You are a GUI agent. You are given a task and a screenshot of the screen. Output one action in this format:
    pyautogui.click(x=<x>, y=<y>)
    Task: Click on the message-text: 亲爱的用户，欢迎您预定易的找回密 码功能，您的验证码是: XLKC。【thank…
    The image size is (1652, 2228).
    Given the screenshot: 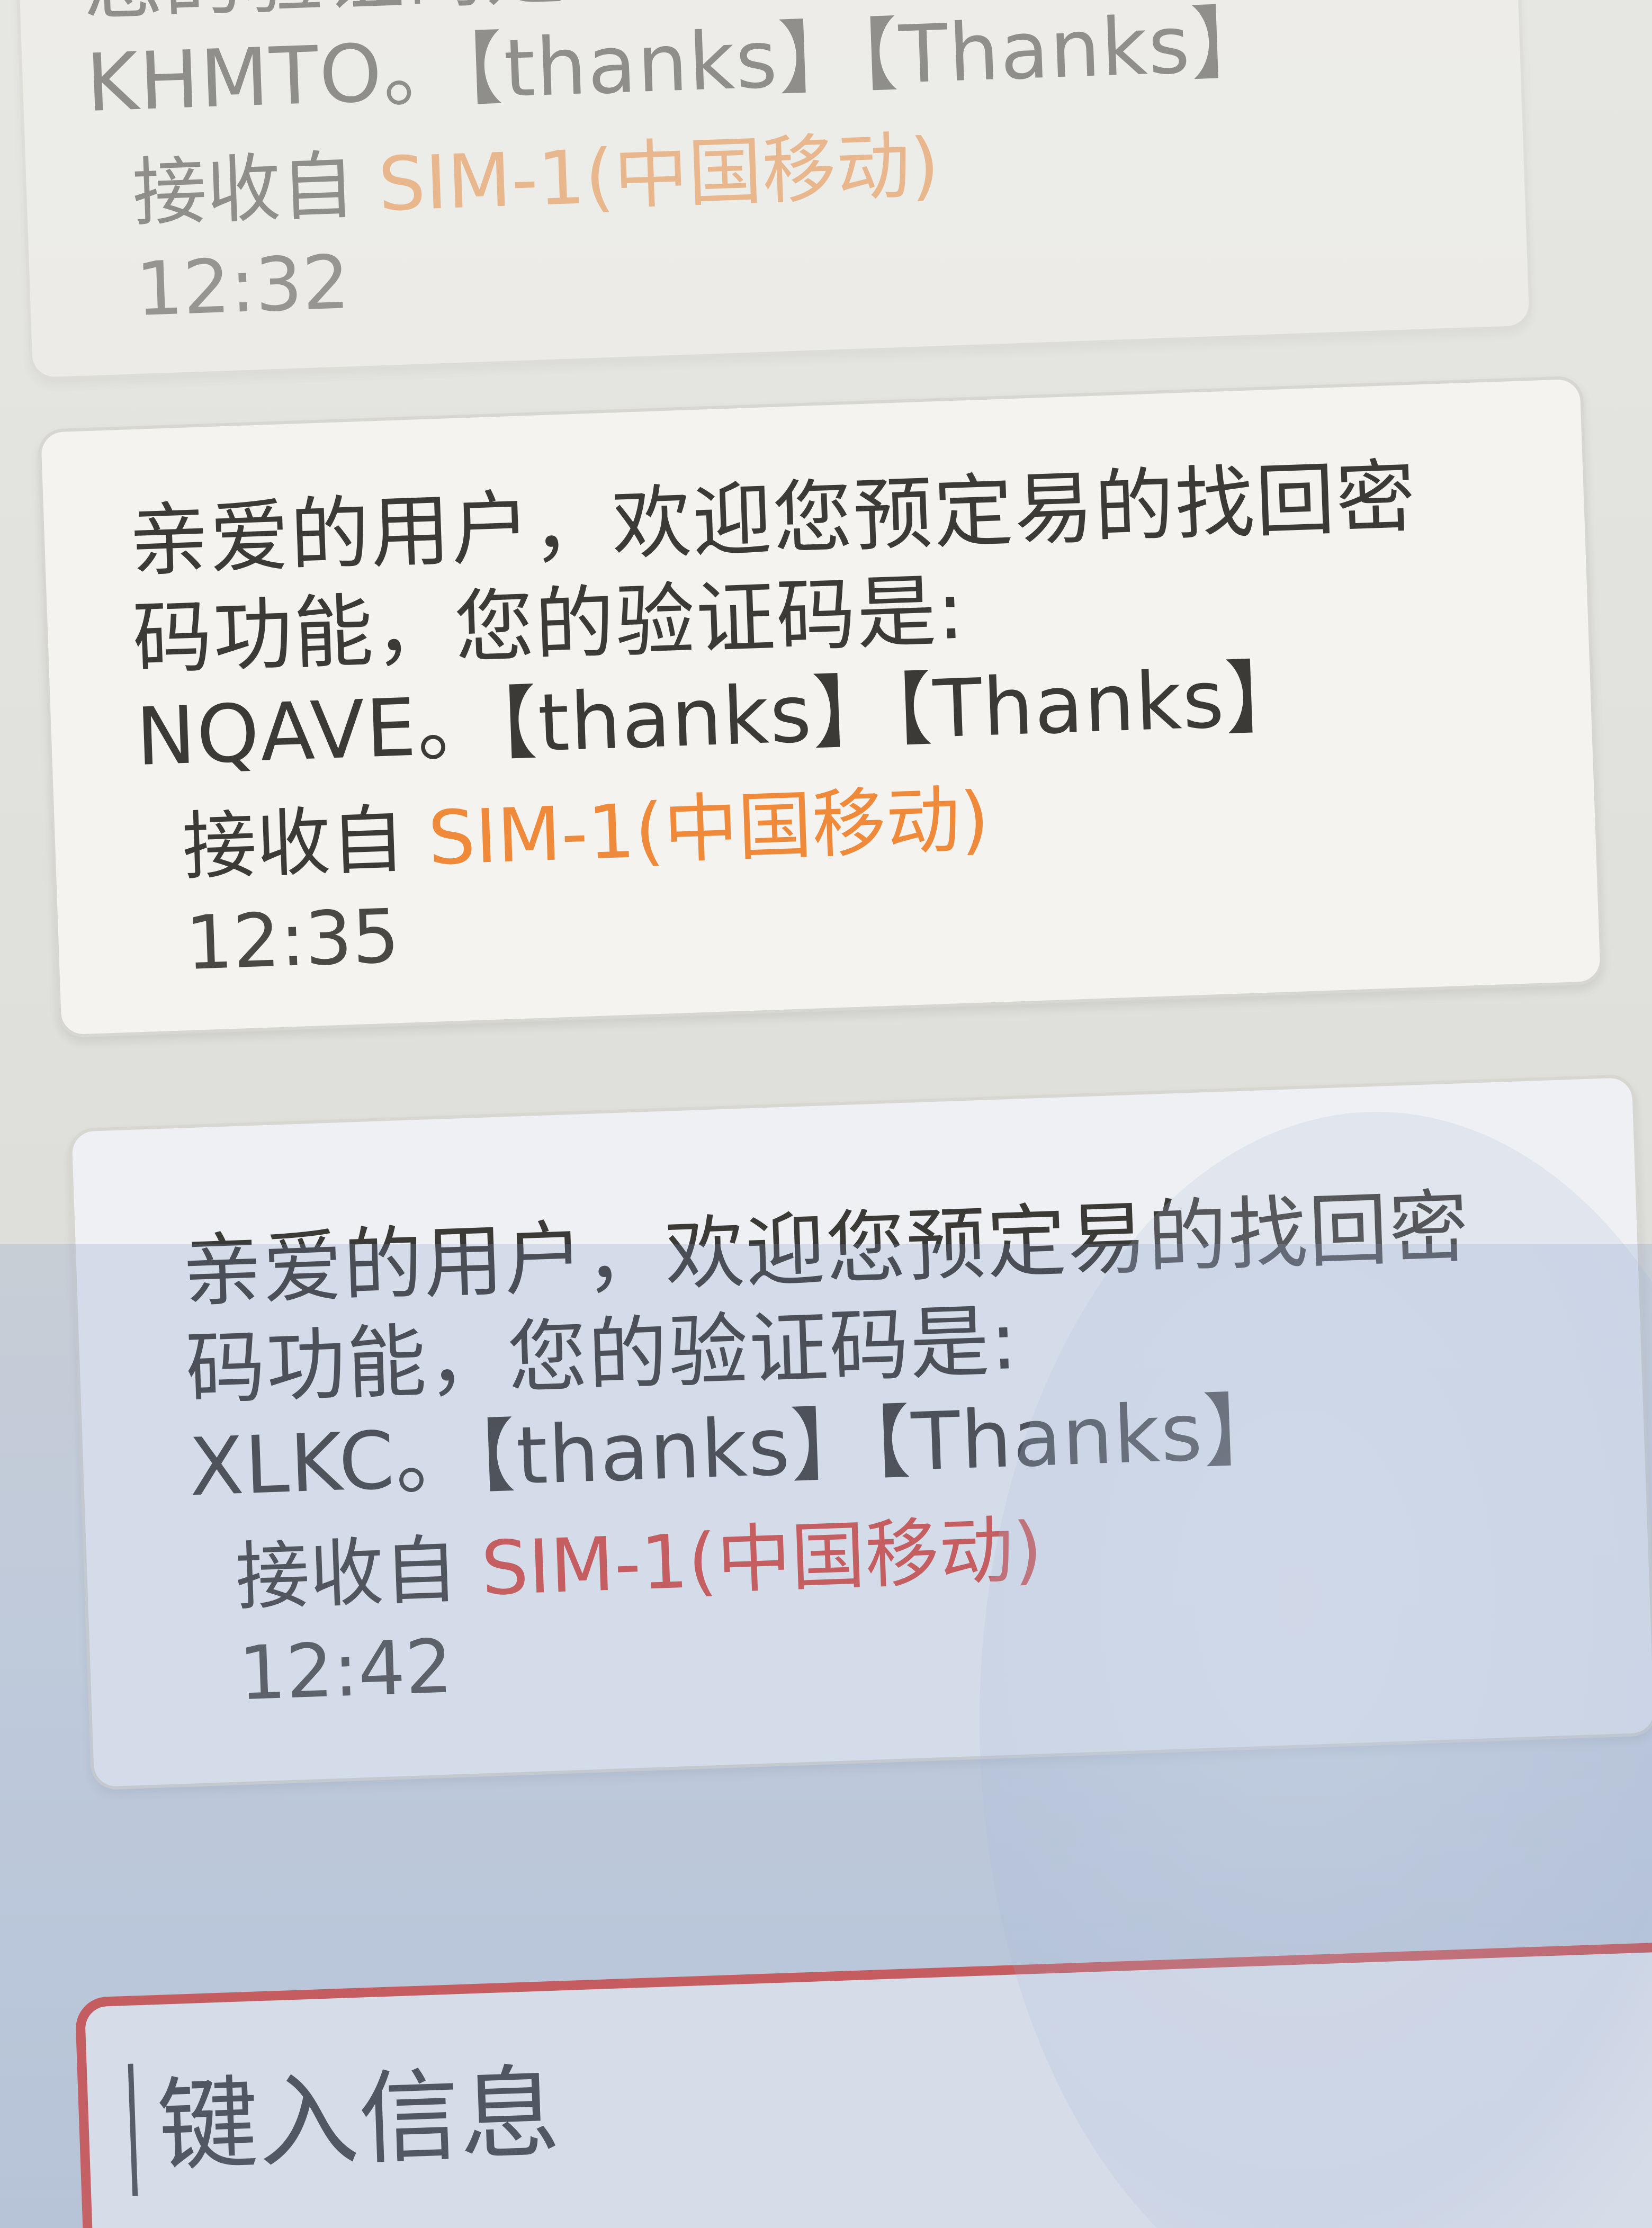 What is the action you would take?
    pyautogui.click(x=826, y=1348)
    